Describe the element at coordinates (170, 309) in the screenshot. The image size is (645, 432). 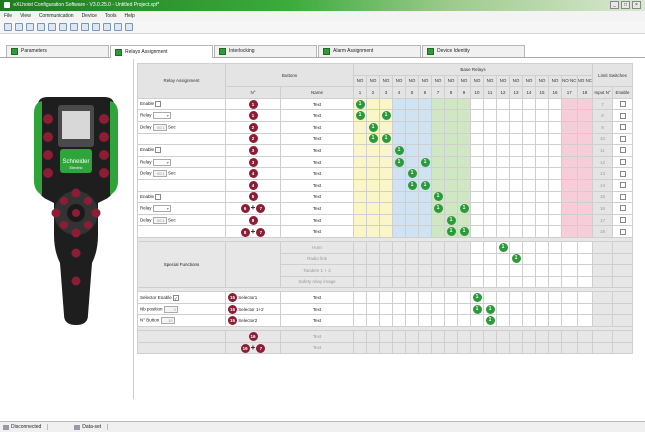
I see `nb-position-input: 3` at that location.